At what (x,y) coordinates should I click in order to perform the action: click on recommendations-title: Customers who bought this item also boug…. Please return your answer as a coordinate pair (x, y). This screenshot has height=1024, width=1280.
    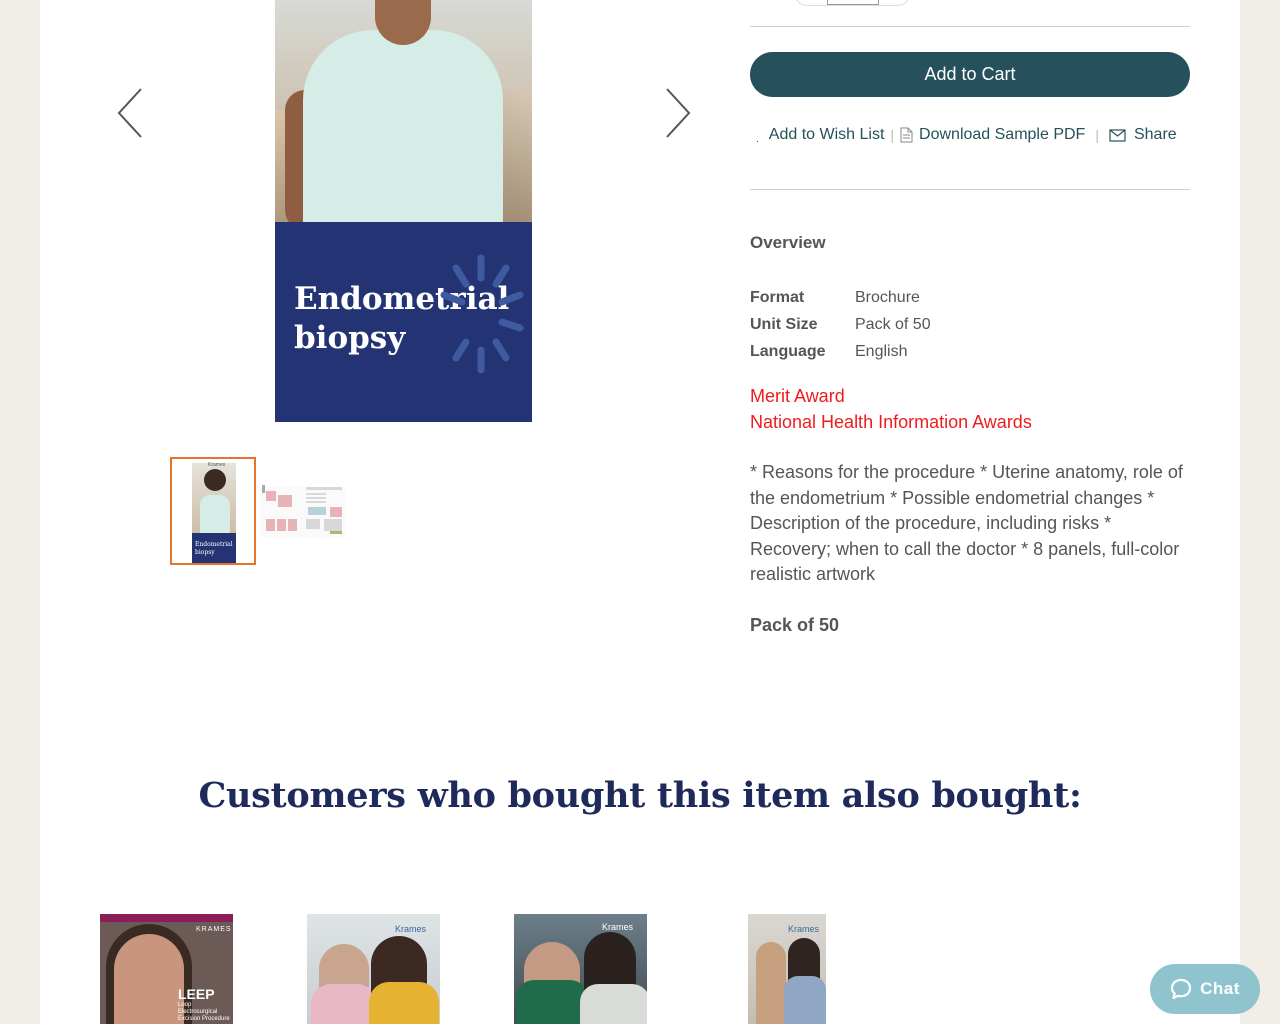
    Looking at the image, I should click on (640, 795).